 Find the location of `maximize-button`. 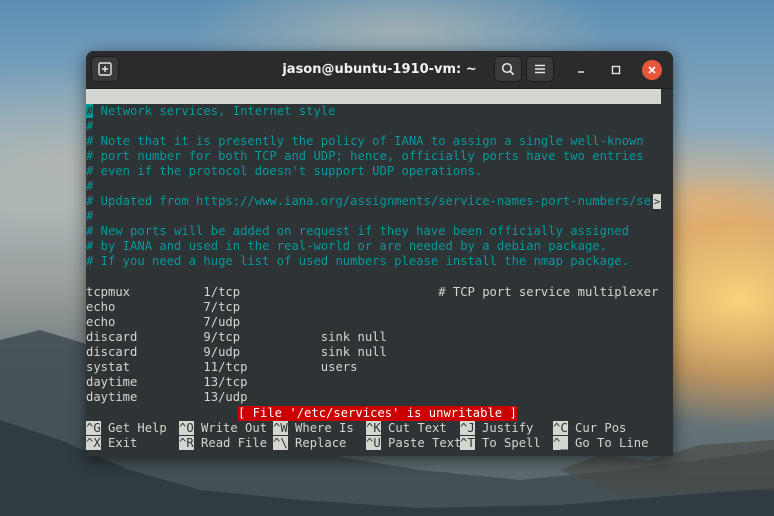

maximize-button is located at coordinates (616, 70).